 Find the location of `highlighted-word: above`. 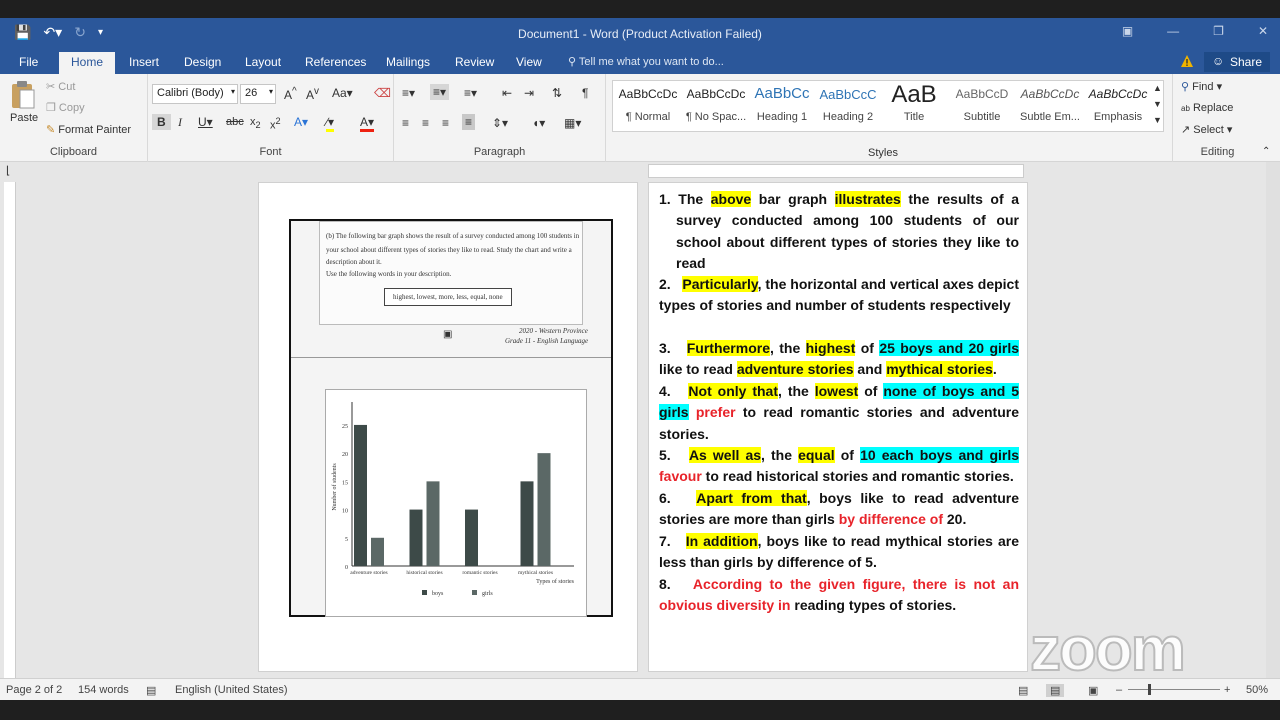

highlighted-word: above is located at coordinates (731, 199).